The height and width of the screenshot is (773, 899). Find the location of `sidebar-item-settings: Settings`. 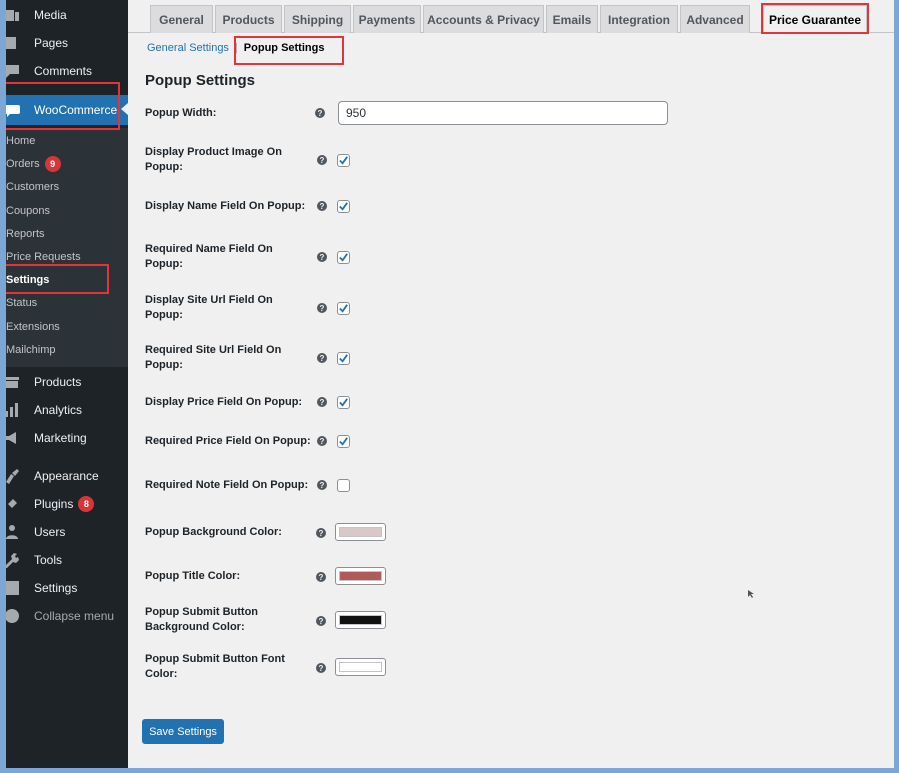

sidebar-item-settings: Settings is located at coordinates (67, 588).